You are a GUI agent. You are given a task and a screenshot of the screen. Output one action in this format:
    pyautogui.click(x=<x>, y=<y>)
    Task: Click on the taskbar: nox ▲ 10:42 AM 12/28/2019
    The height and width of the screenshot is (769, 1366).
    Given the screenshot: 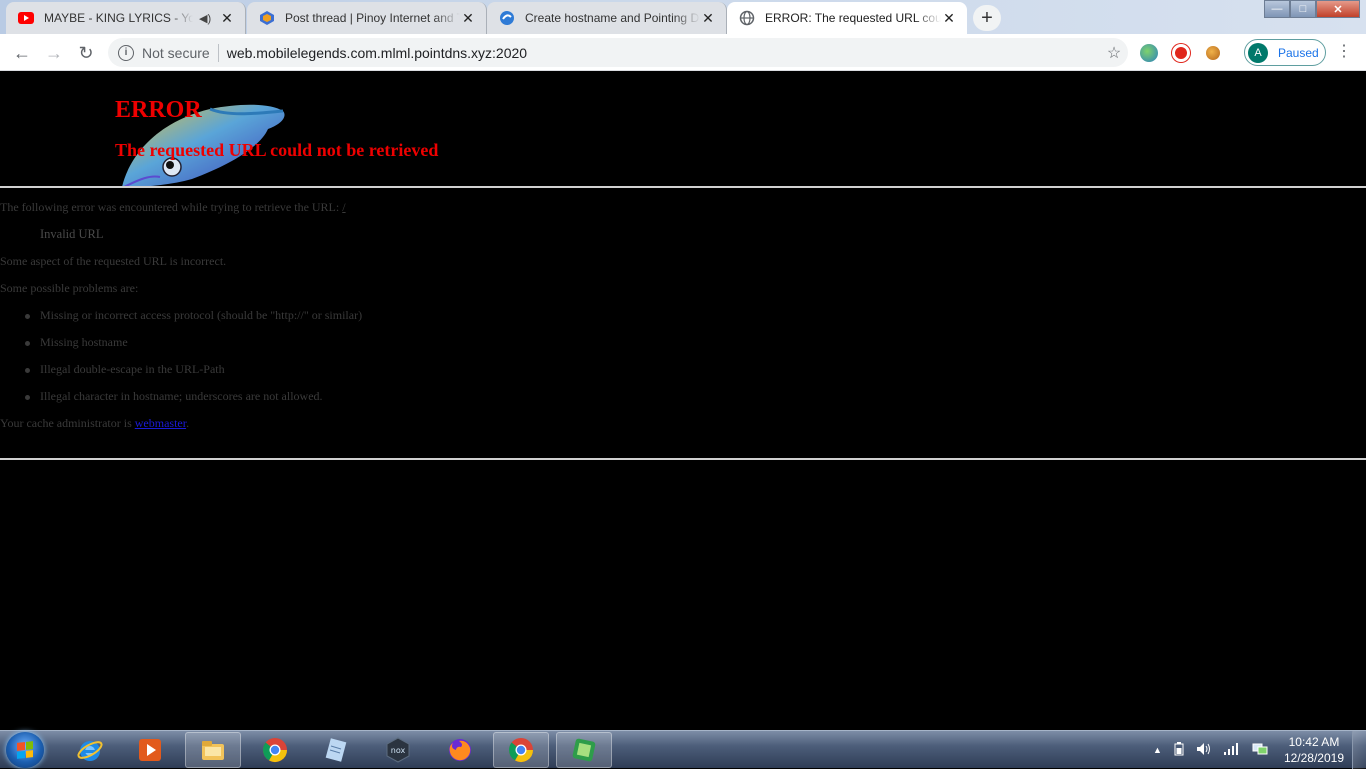 What is the action you would take?
    pyautogui.click(x=683, y=749)
    